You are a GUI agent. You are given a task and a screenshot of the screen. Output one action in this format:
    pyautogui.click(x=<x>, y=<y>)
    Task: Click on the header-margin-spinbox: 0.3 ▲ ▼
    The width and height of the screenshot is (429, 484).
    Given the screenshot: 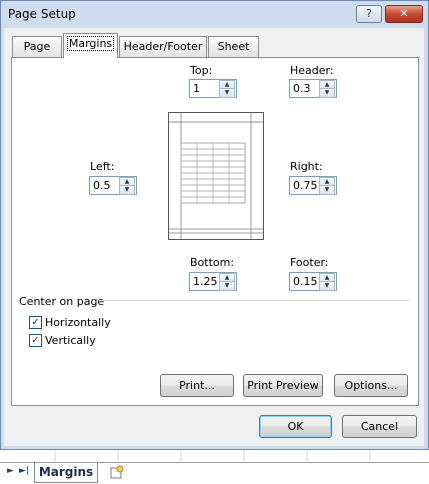 What is the action you would take?
    pyautogui.click(x=313, y=88)
    